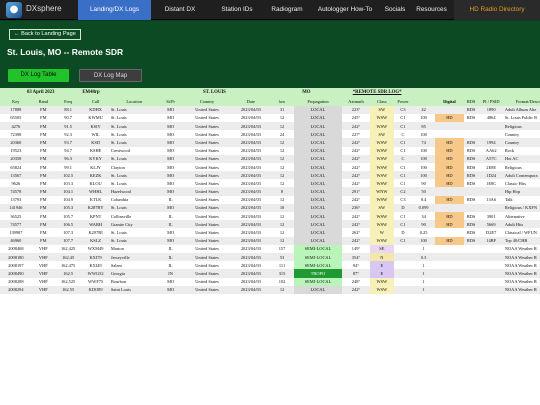 This screenshot has height=405, width=540. I want to click on column-header: RDS, so click(471, 101).